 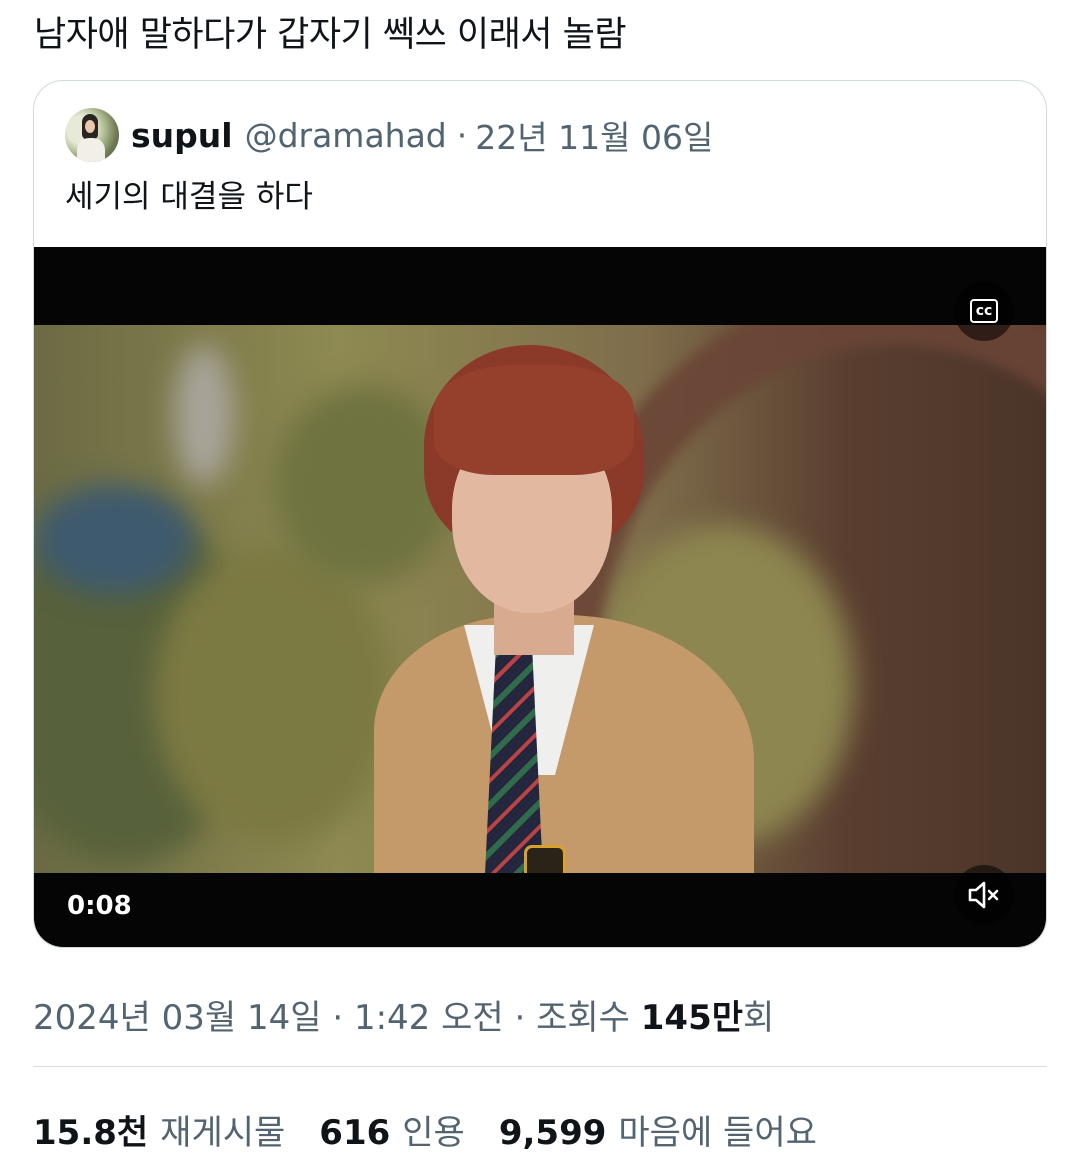 I want to click on unmute-button, so click(x=984, y=895).